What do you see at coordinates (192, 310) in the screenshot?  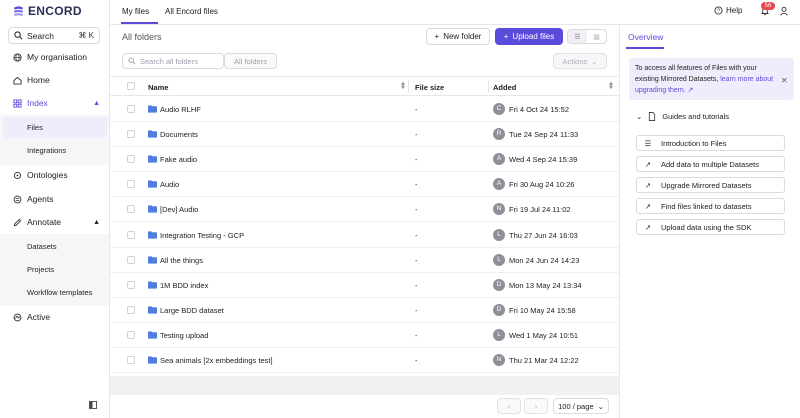 I see `folder-name: Large BDD dataset` at bounding box center [192, 310].